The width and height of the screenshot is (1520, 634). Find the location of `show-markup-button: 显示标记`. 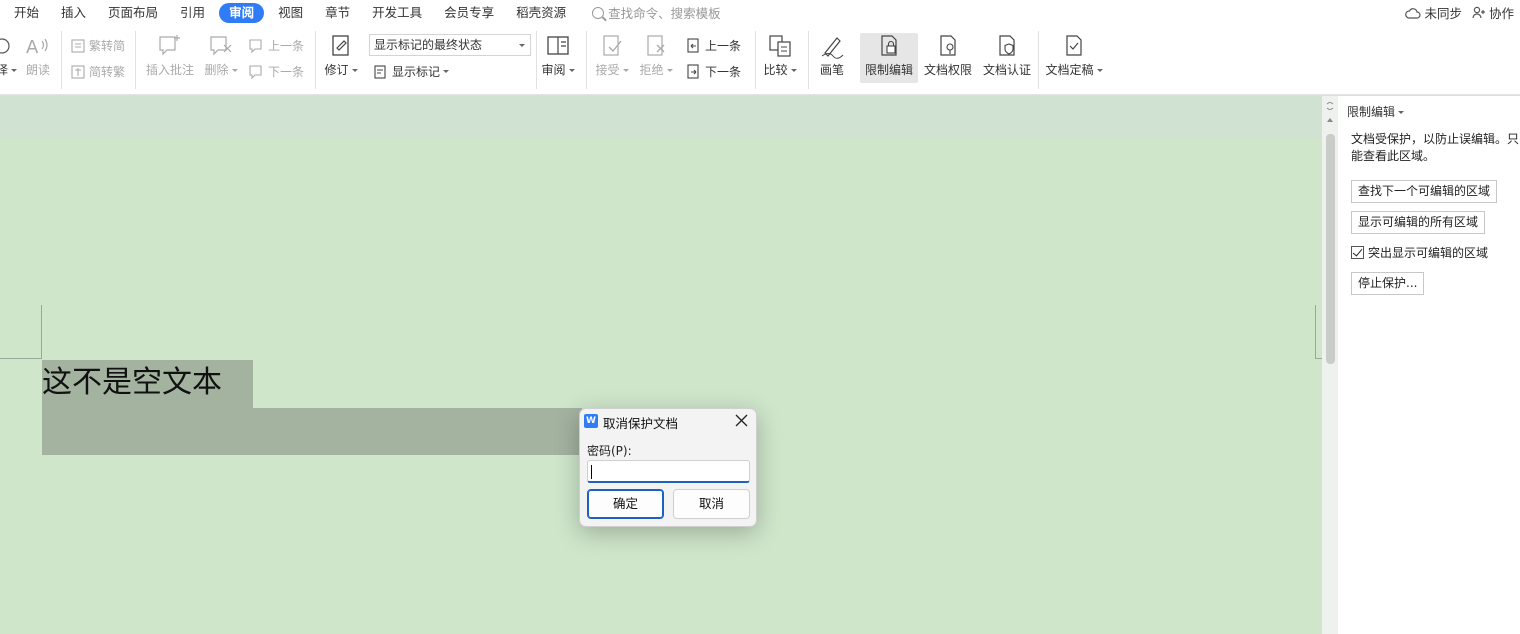

show-markup-button: 显示标记 is located at coordinates (411, 71).